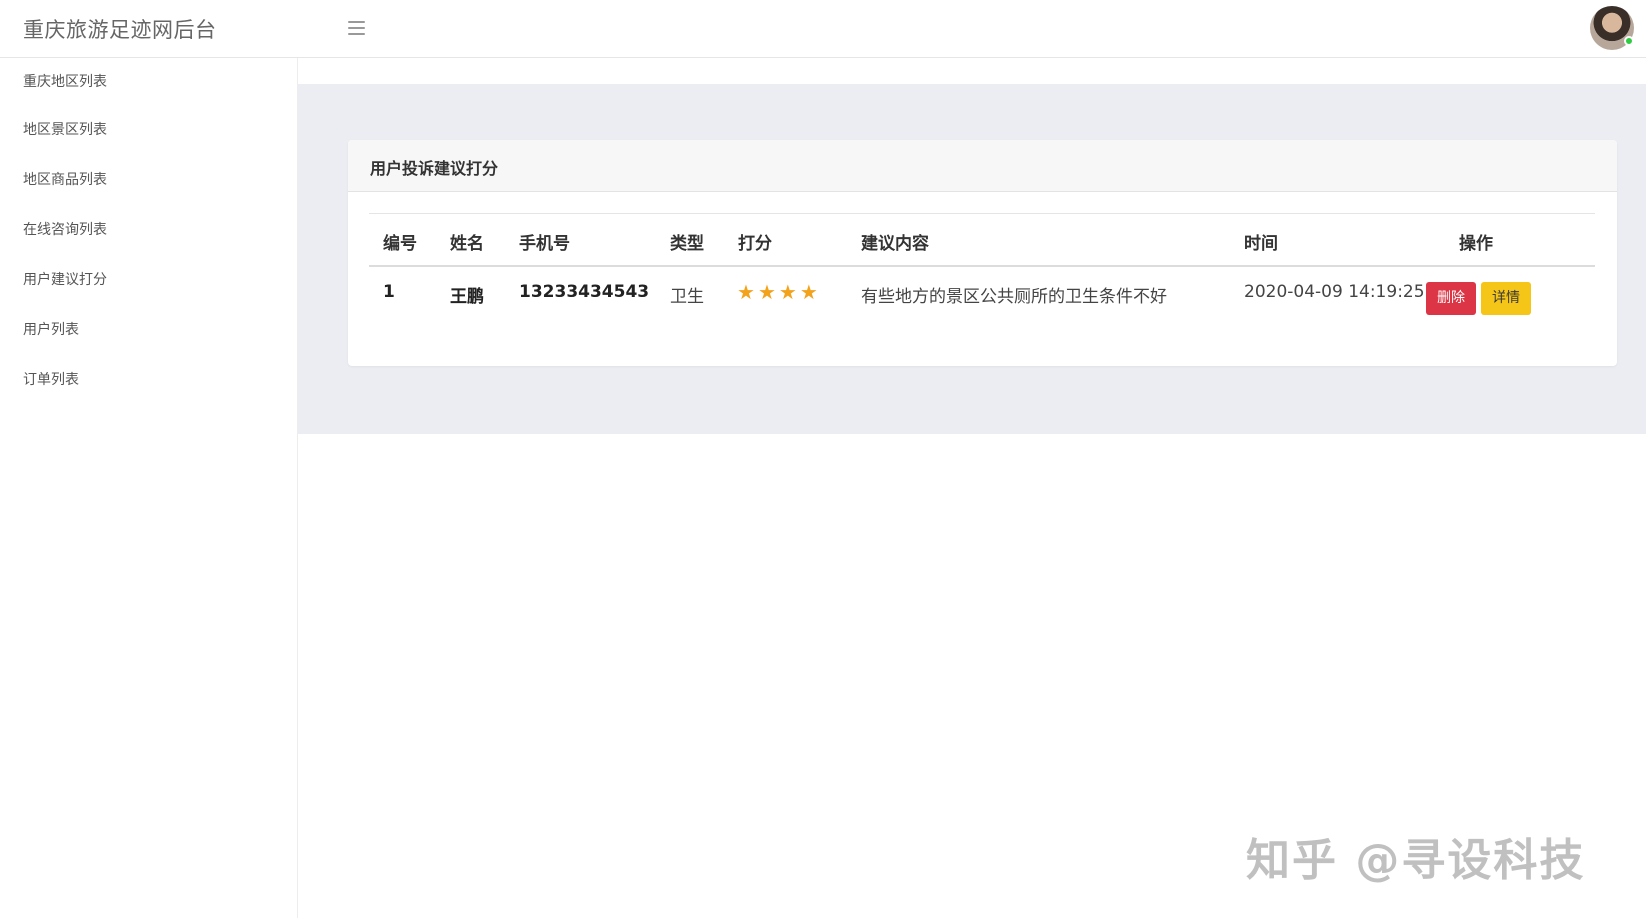  I want to click on cell-id: 1, so click(389, 292).